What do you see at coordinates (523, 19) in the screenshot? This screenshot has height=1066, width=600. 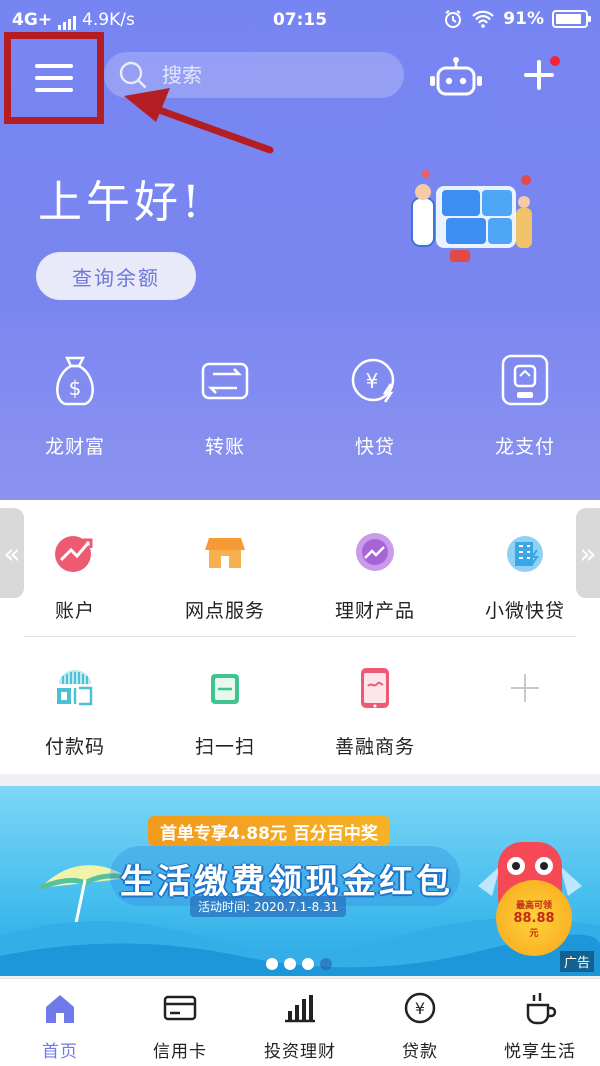 I see `battery-percent: 91%` at bounding box center [523, 19].